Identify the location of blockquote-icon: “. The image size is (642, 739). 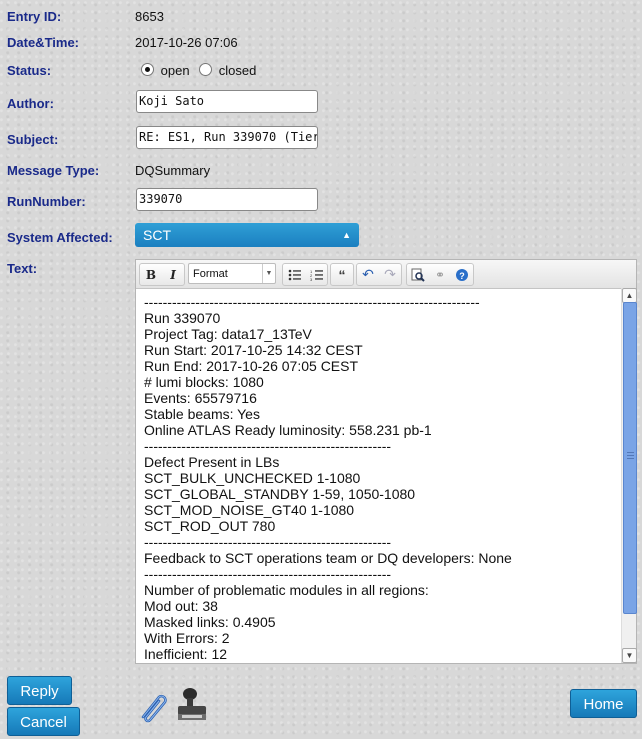
(342, 274).